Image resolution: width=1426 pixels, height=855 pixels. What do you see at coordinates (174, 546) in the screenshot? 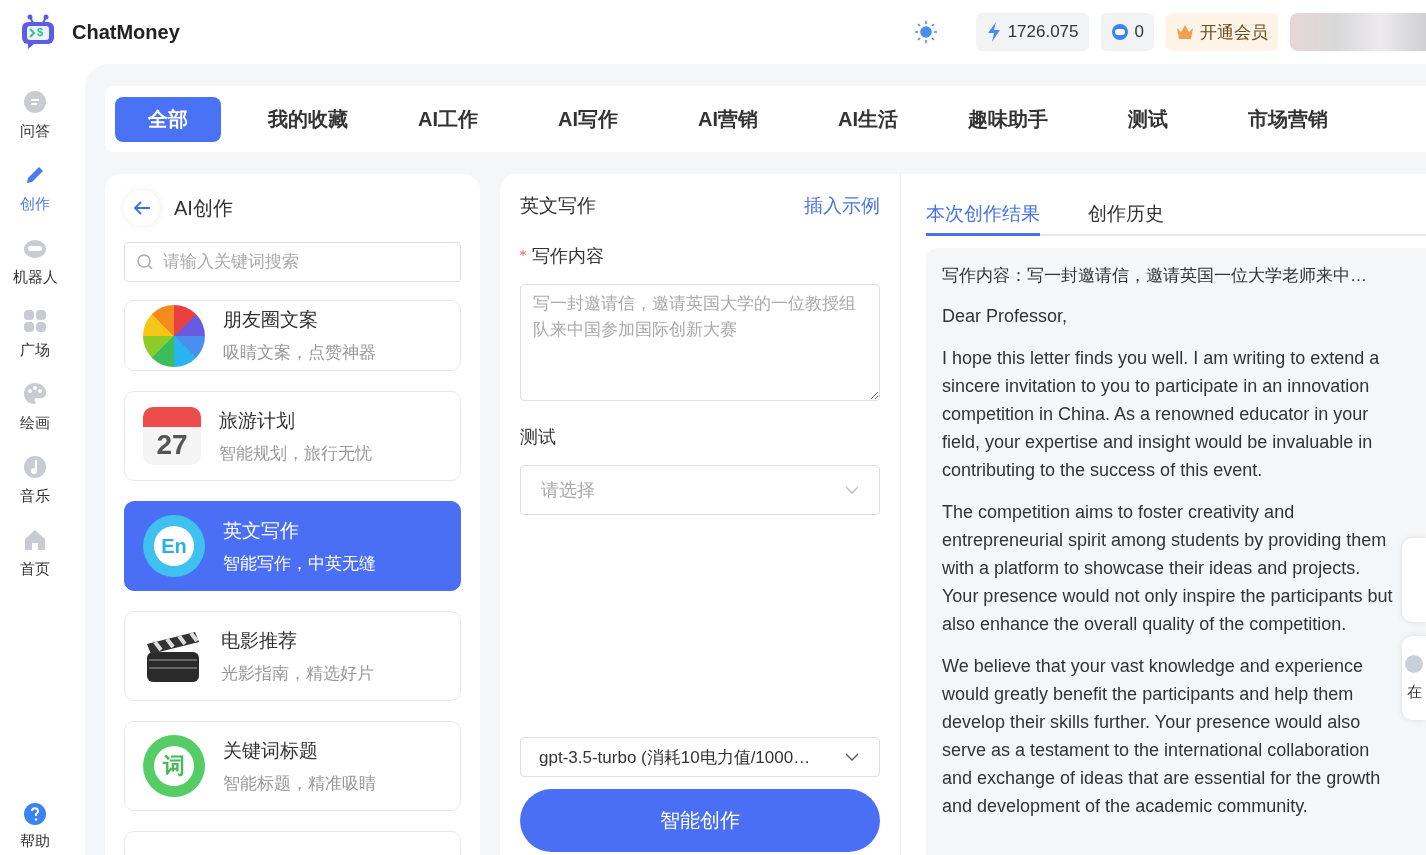
I see `letters-icon: En` at bounding box center [174, 546].